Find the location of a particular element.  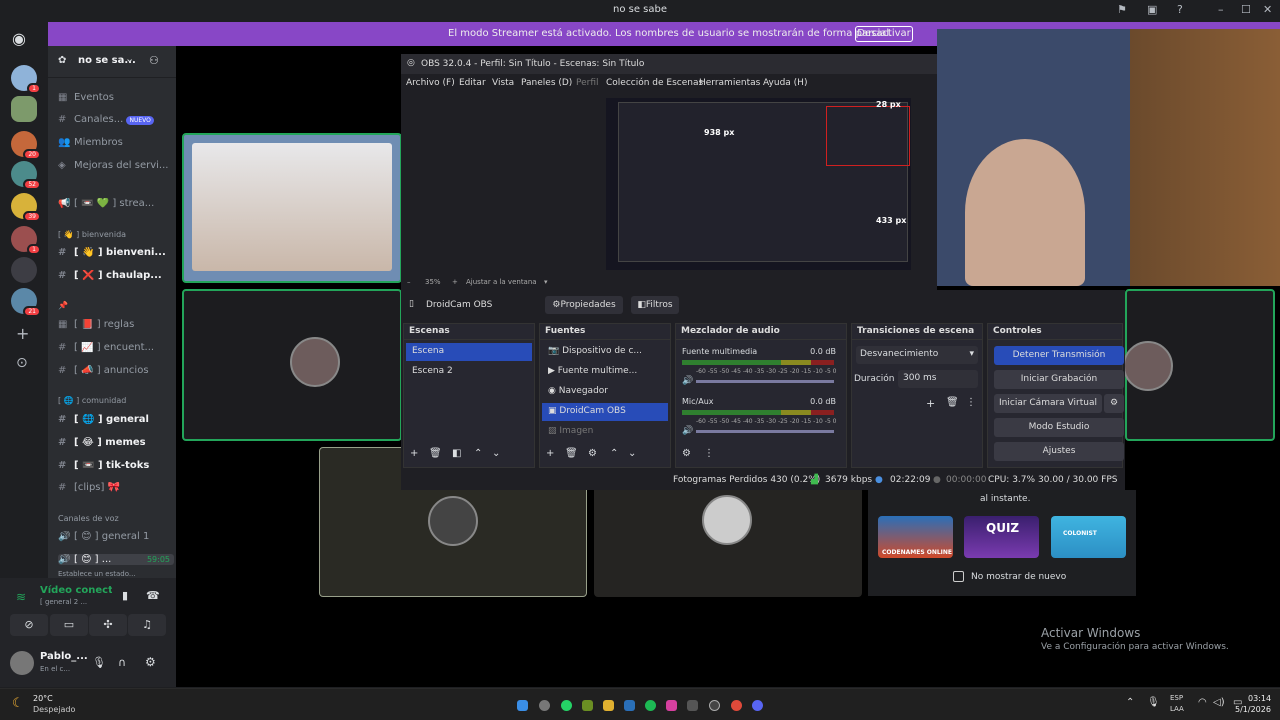

channel-browse: # Canales... NUEVO is located at coordinates (116, 119).